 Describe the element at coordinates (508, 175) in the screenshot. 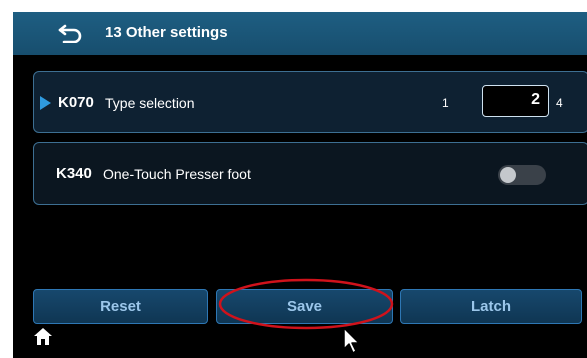

I see `toggle-knob` at that location.